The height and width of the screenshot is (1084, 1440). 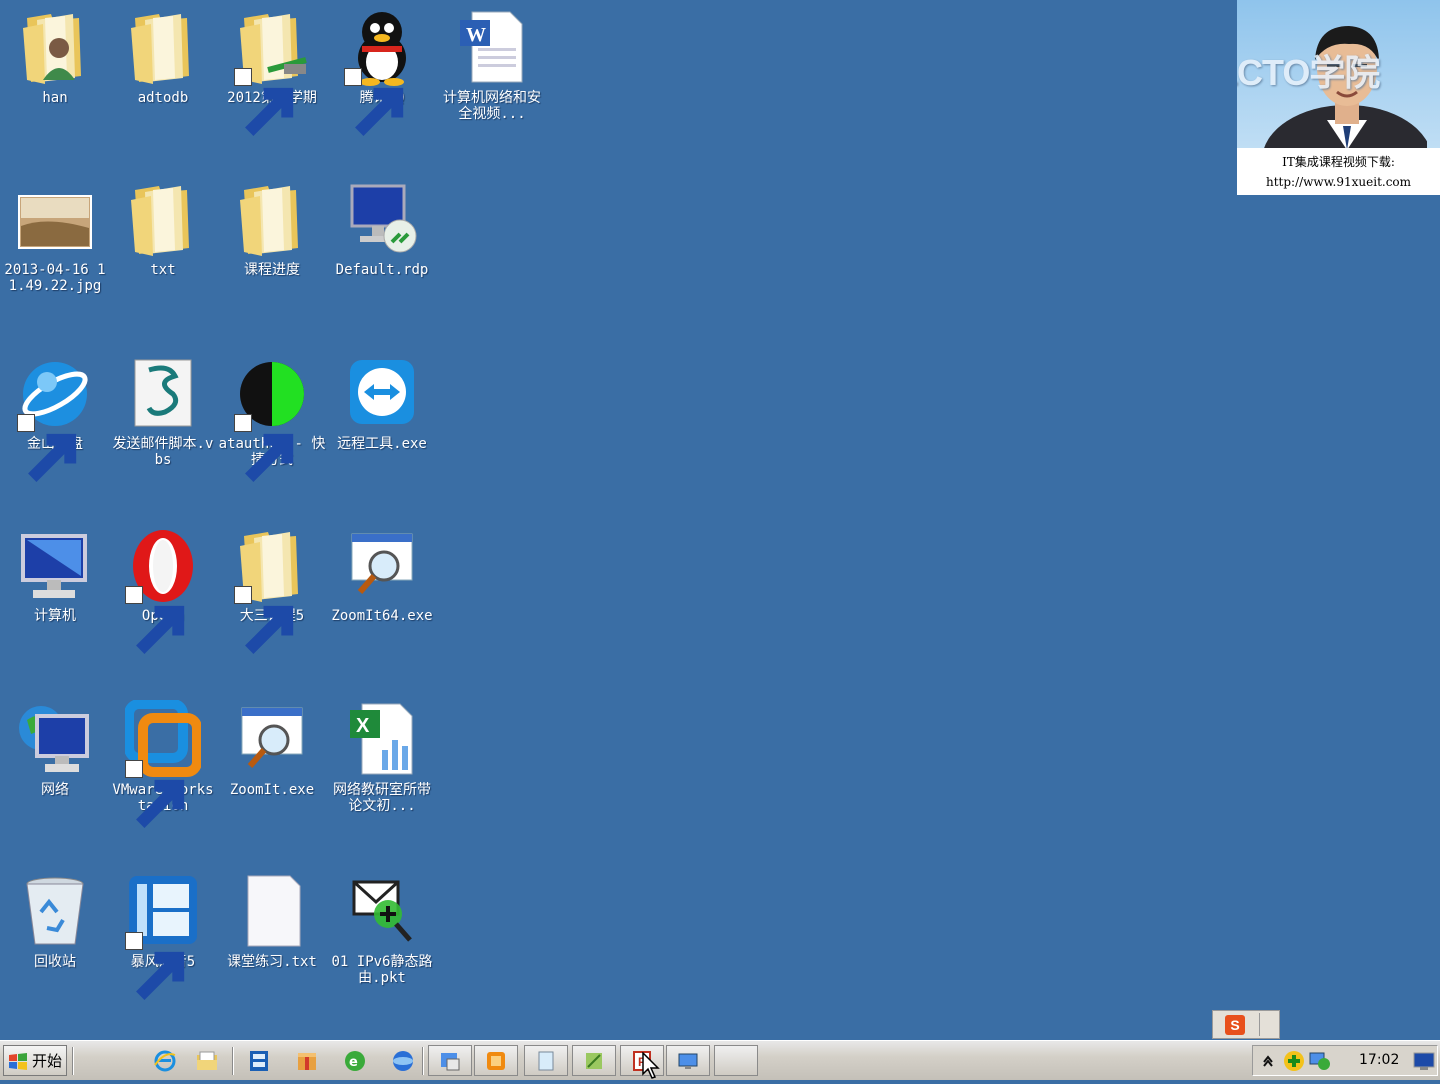 I want to click on remote-desktop-icon, so click(x=382, y=219).